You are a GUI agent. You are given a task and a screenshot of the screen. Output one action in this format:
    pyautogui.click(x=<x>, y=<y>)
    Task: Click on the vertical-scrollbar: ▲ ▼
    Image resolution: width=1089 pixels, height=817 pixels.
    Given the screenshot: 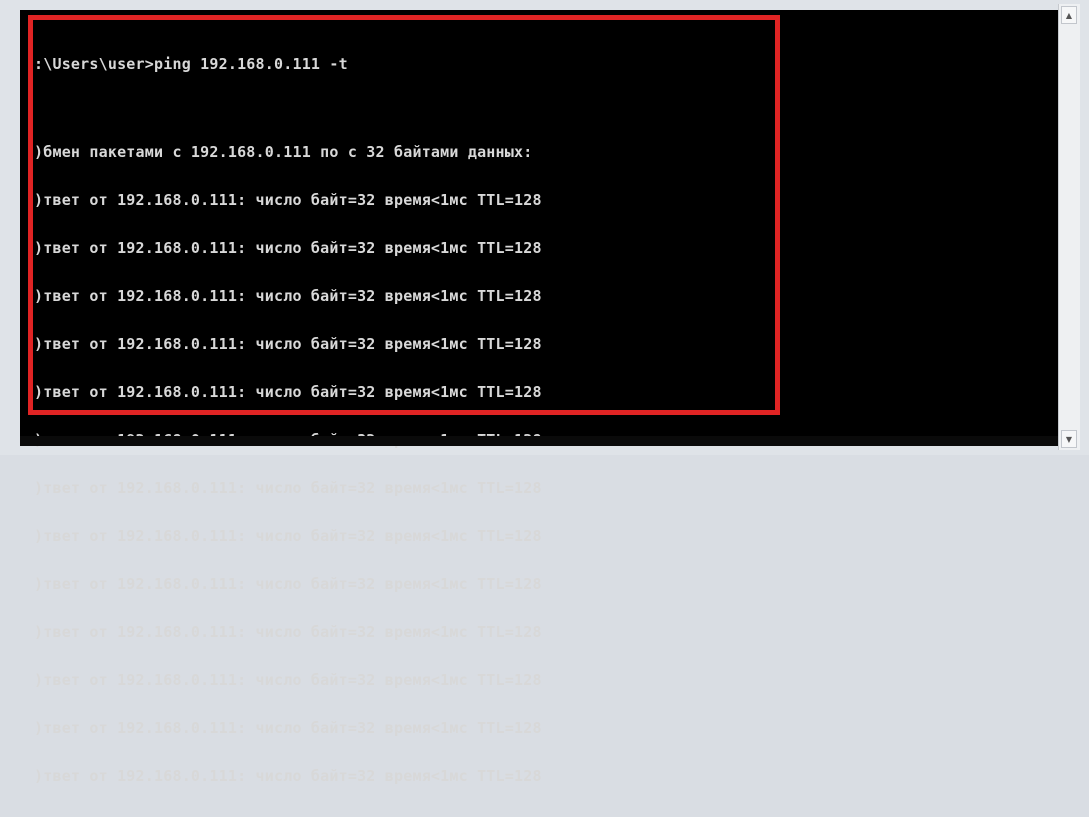 What is the action you would take?
    pyautogui.click(x=1069, y=227)
    